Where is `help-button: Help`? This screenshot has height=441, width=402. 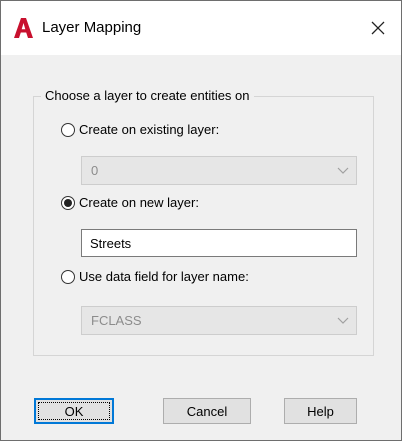 help-button: Help is located at coordinates (320, 411).